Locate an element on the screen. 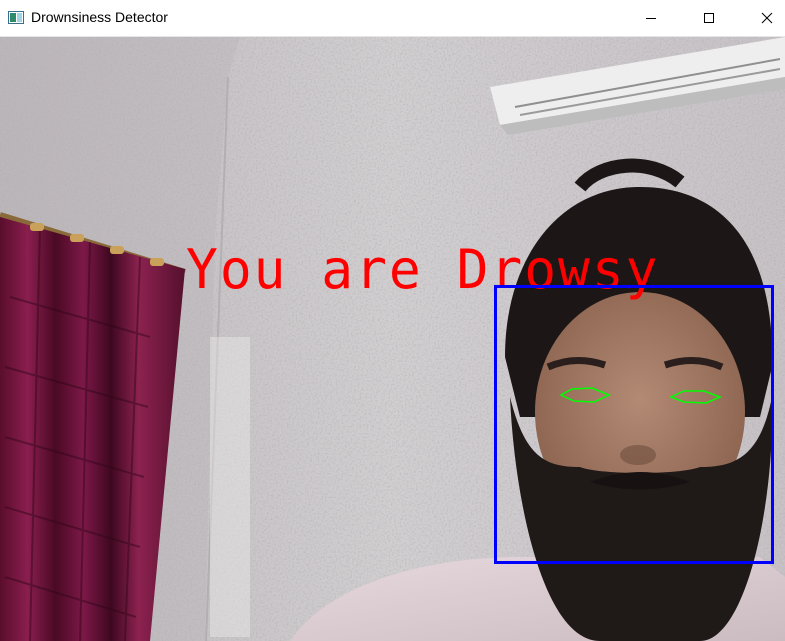  window-title: Drownsiness Detector is located at coordinates (99, 17).